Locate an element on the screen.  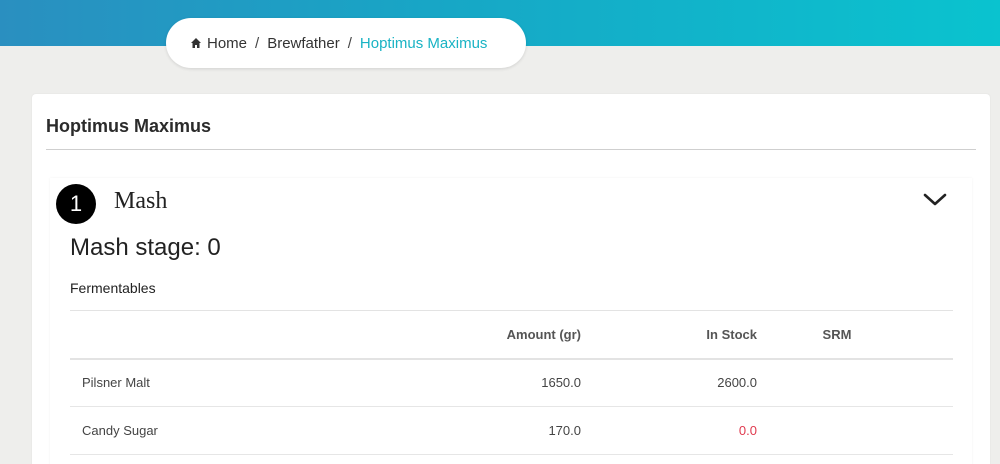
chevron-down-icon is located at coordinates (935, 200).